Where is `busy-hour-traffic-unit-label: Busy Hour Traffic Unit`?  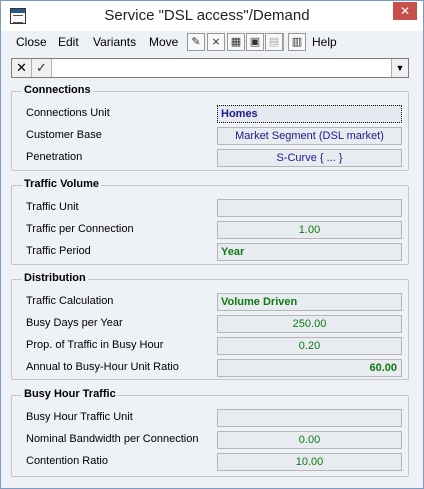 busy-hour-traffic-unit-label: Busy Hour Traffic Unit is located at coordinates (79, 417).